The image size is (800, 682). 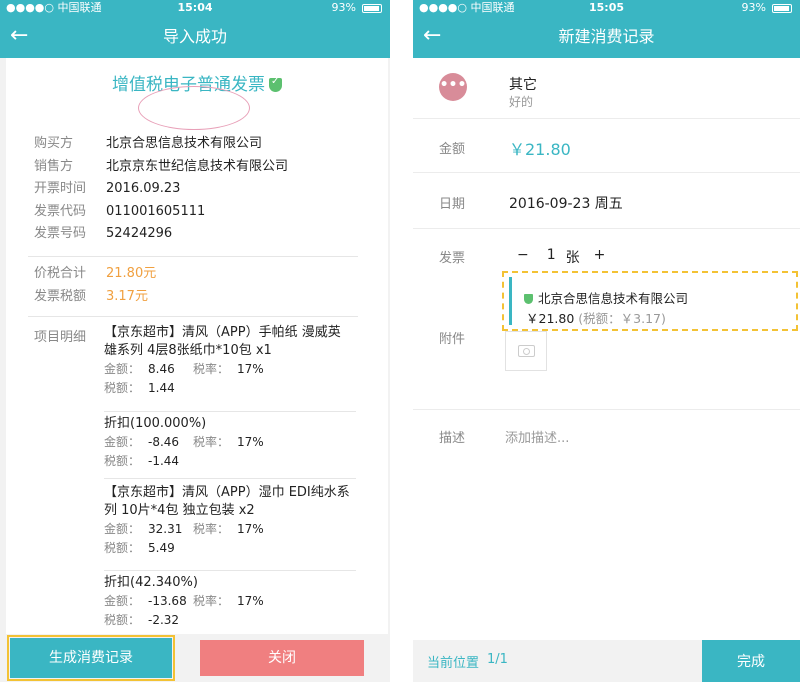 I want to click on field-key: 开票时间, so click(x=60, y=188).